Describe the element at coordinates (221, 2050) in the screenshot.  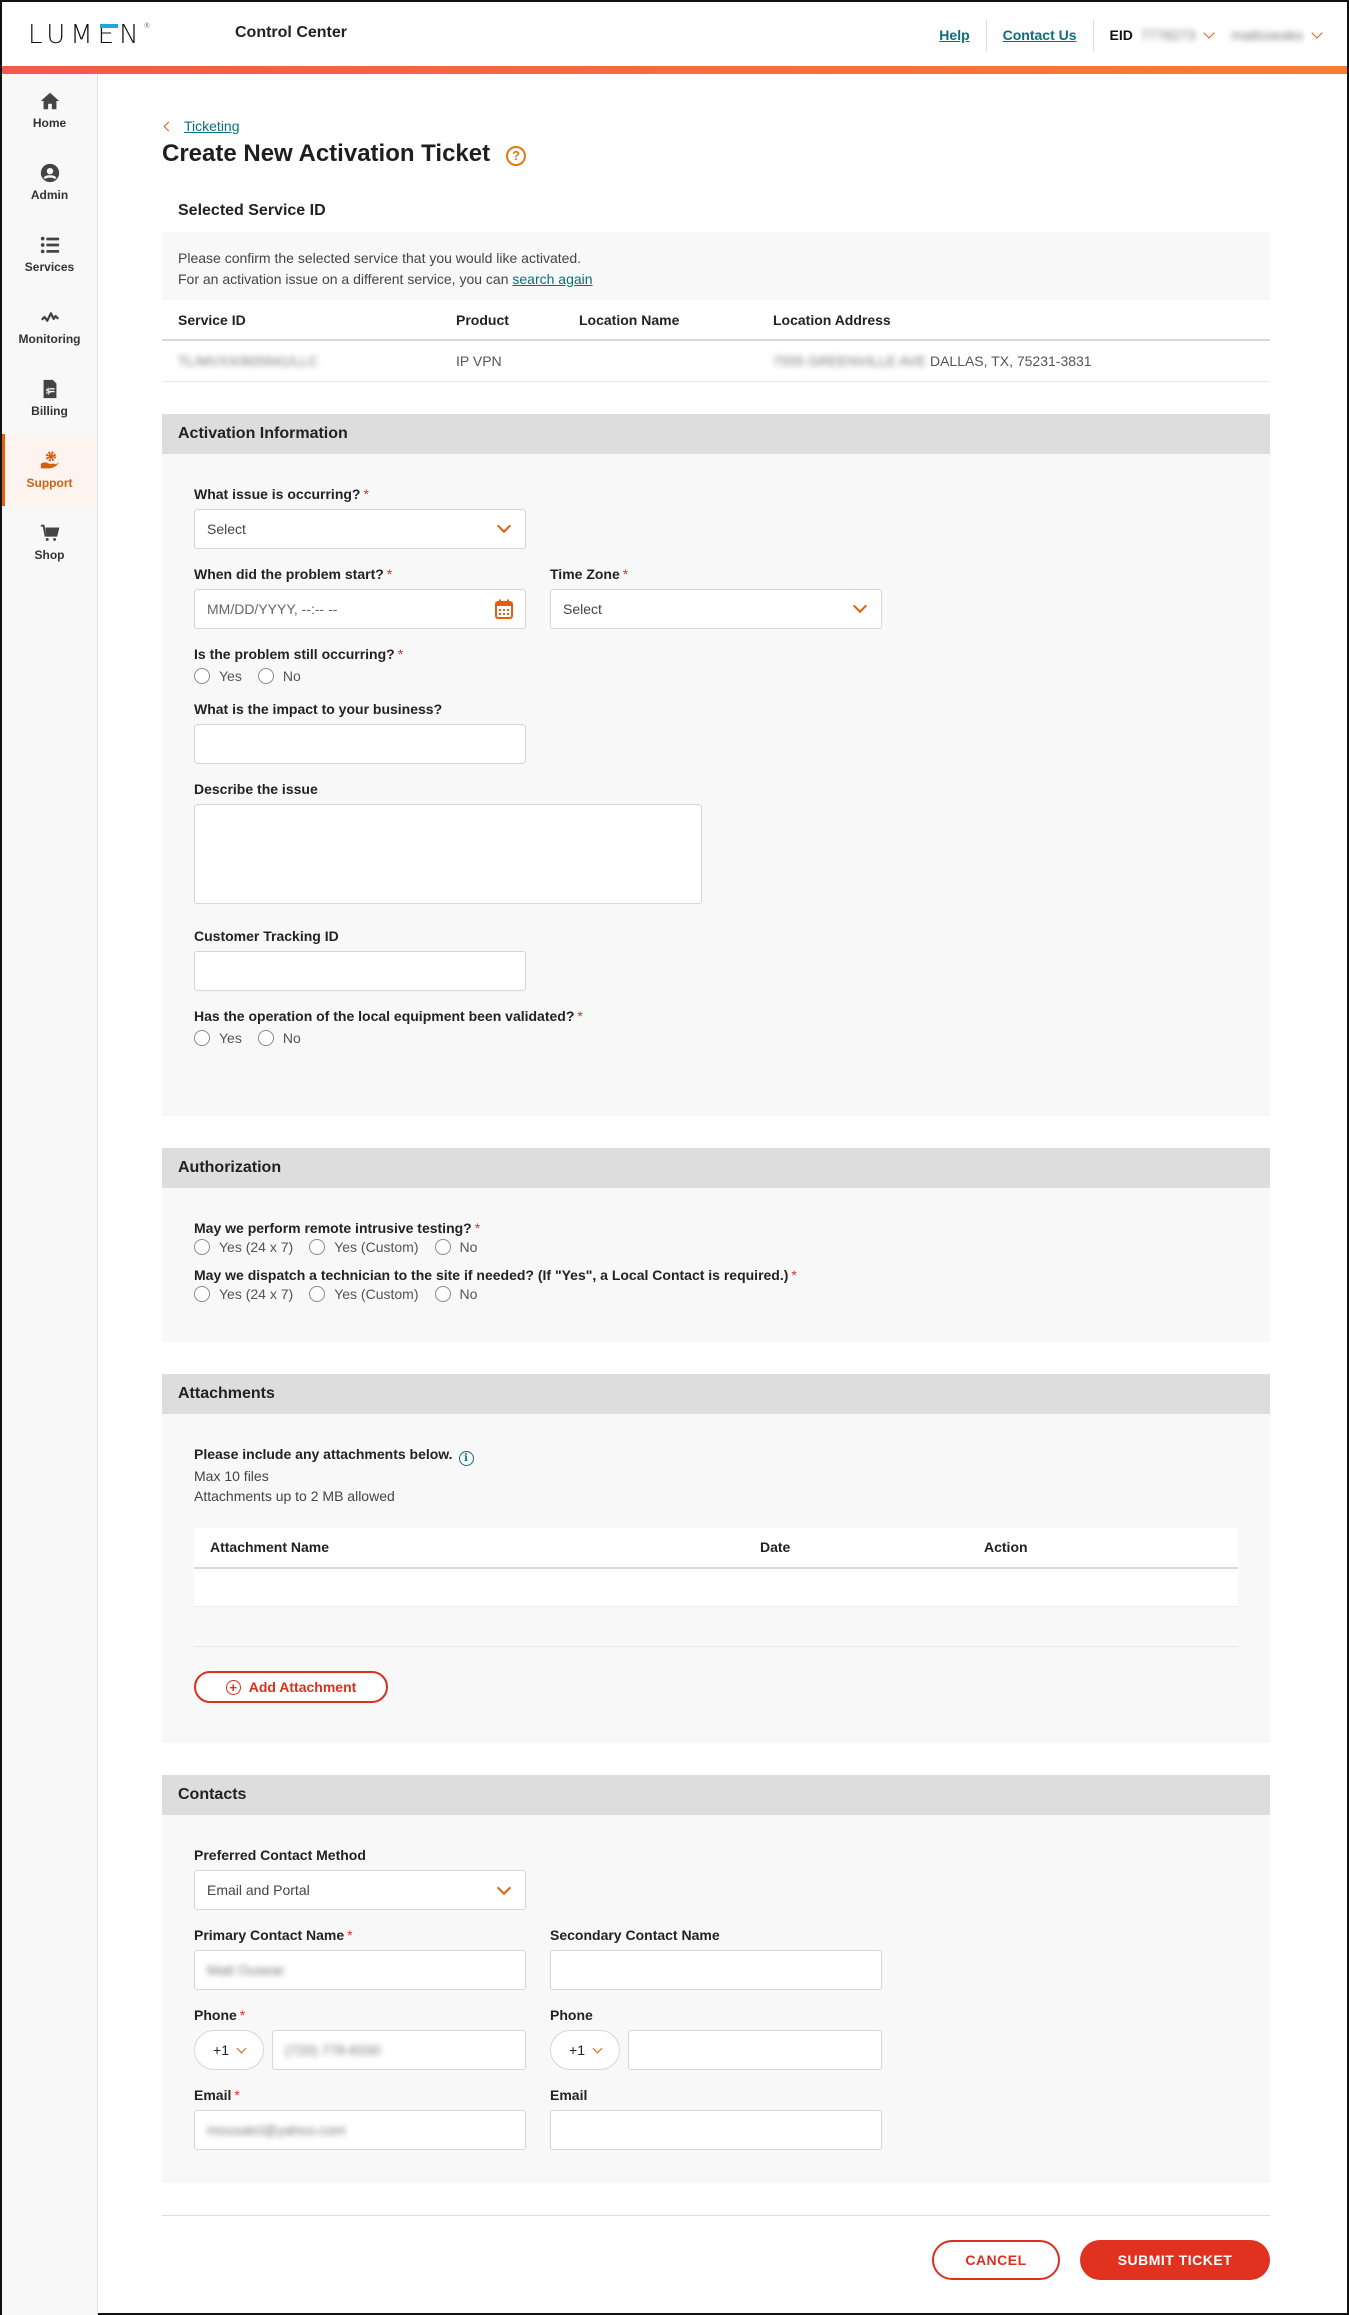
I see `country-code-value: +1` at that location.